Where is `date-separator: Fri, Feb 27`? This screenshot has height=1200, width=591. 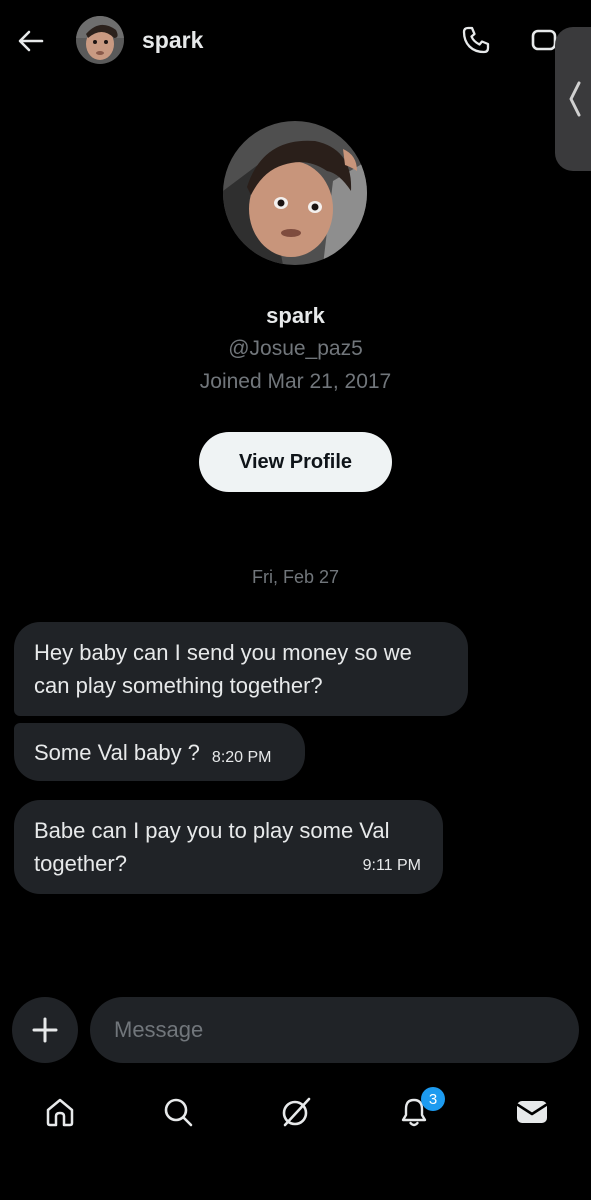 date-separator: Fri, Feb 27 is located at coordinates (295, 577).